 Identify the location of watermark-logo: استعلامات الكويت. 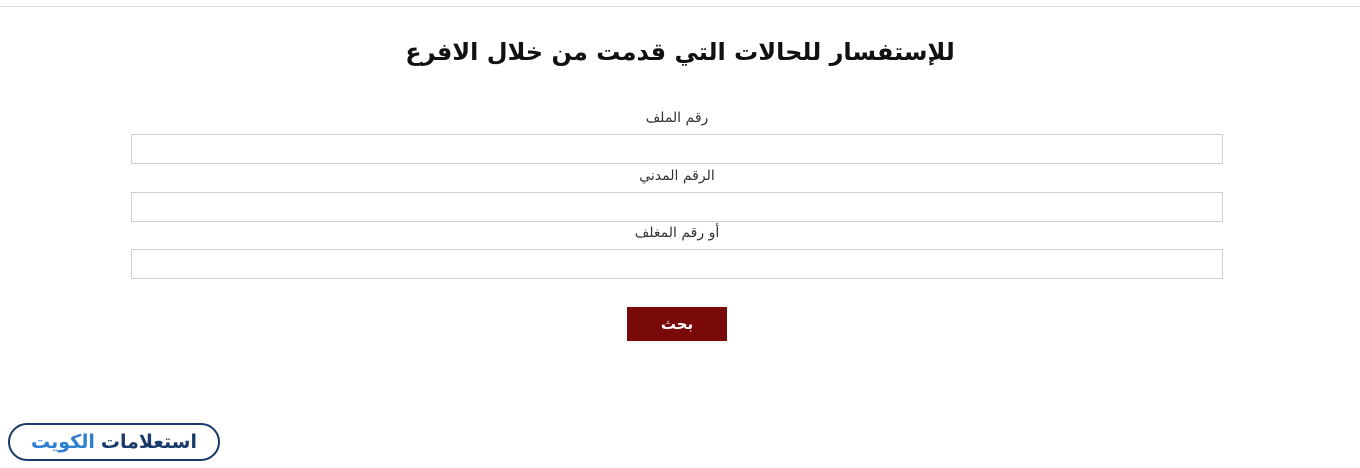
(114, 442).